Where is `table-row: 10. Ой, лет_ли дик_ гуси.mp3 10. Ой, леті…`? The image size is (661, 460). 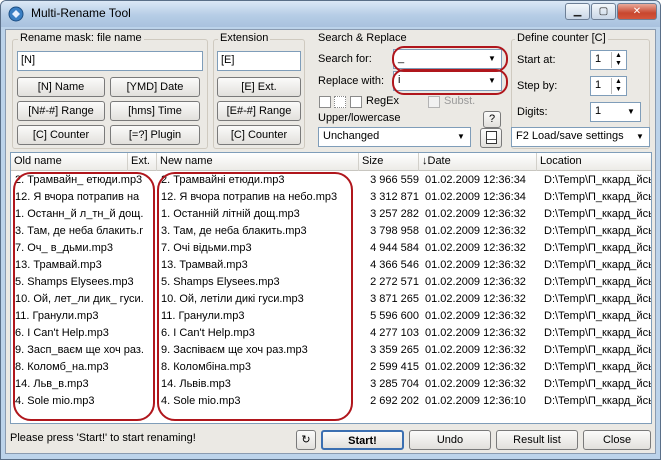 table-row: 10. Ой, лет_ли дик_ гуси.mp3 10. Ой, леті… is located at coordinates (331, 300).